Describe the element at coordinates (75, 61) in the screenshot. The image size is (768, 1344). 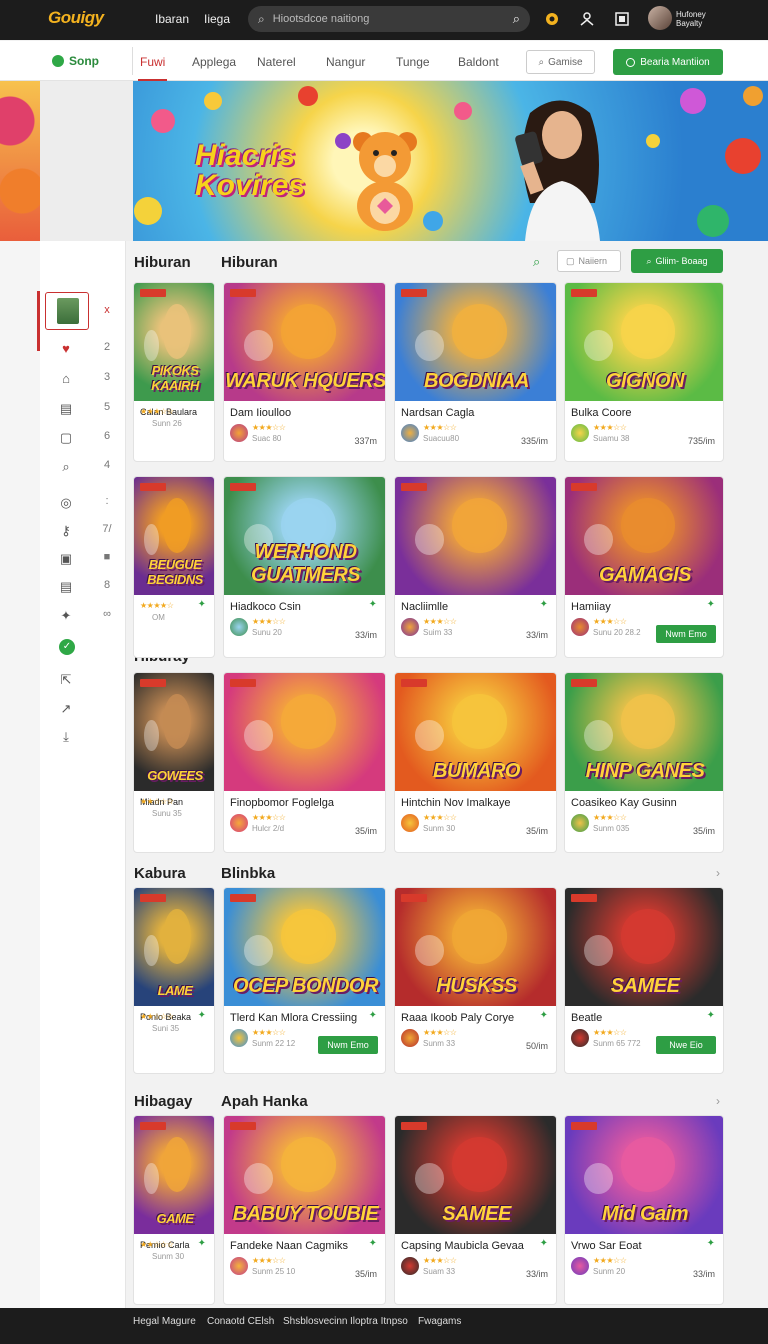
I see `brand-link: Sonp` at that location.